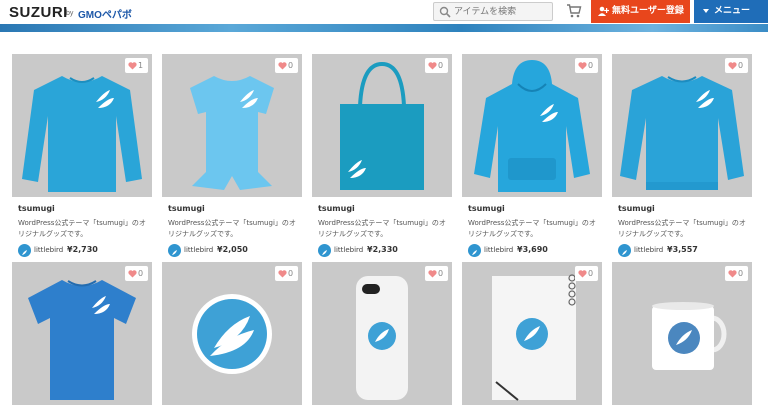  I want to click on seller-info: littlebird ¥2,330, so click(383, 251).